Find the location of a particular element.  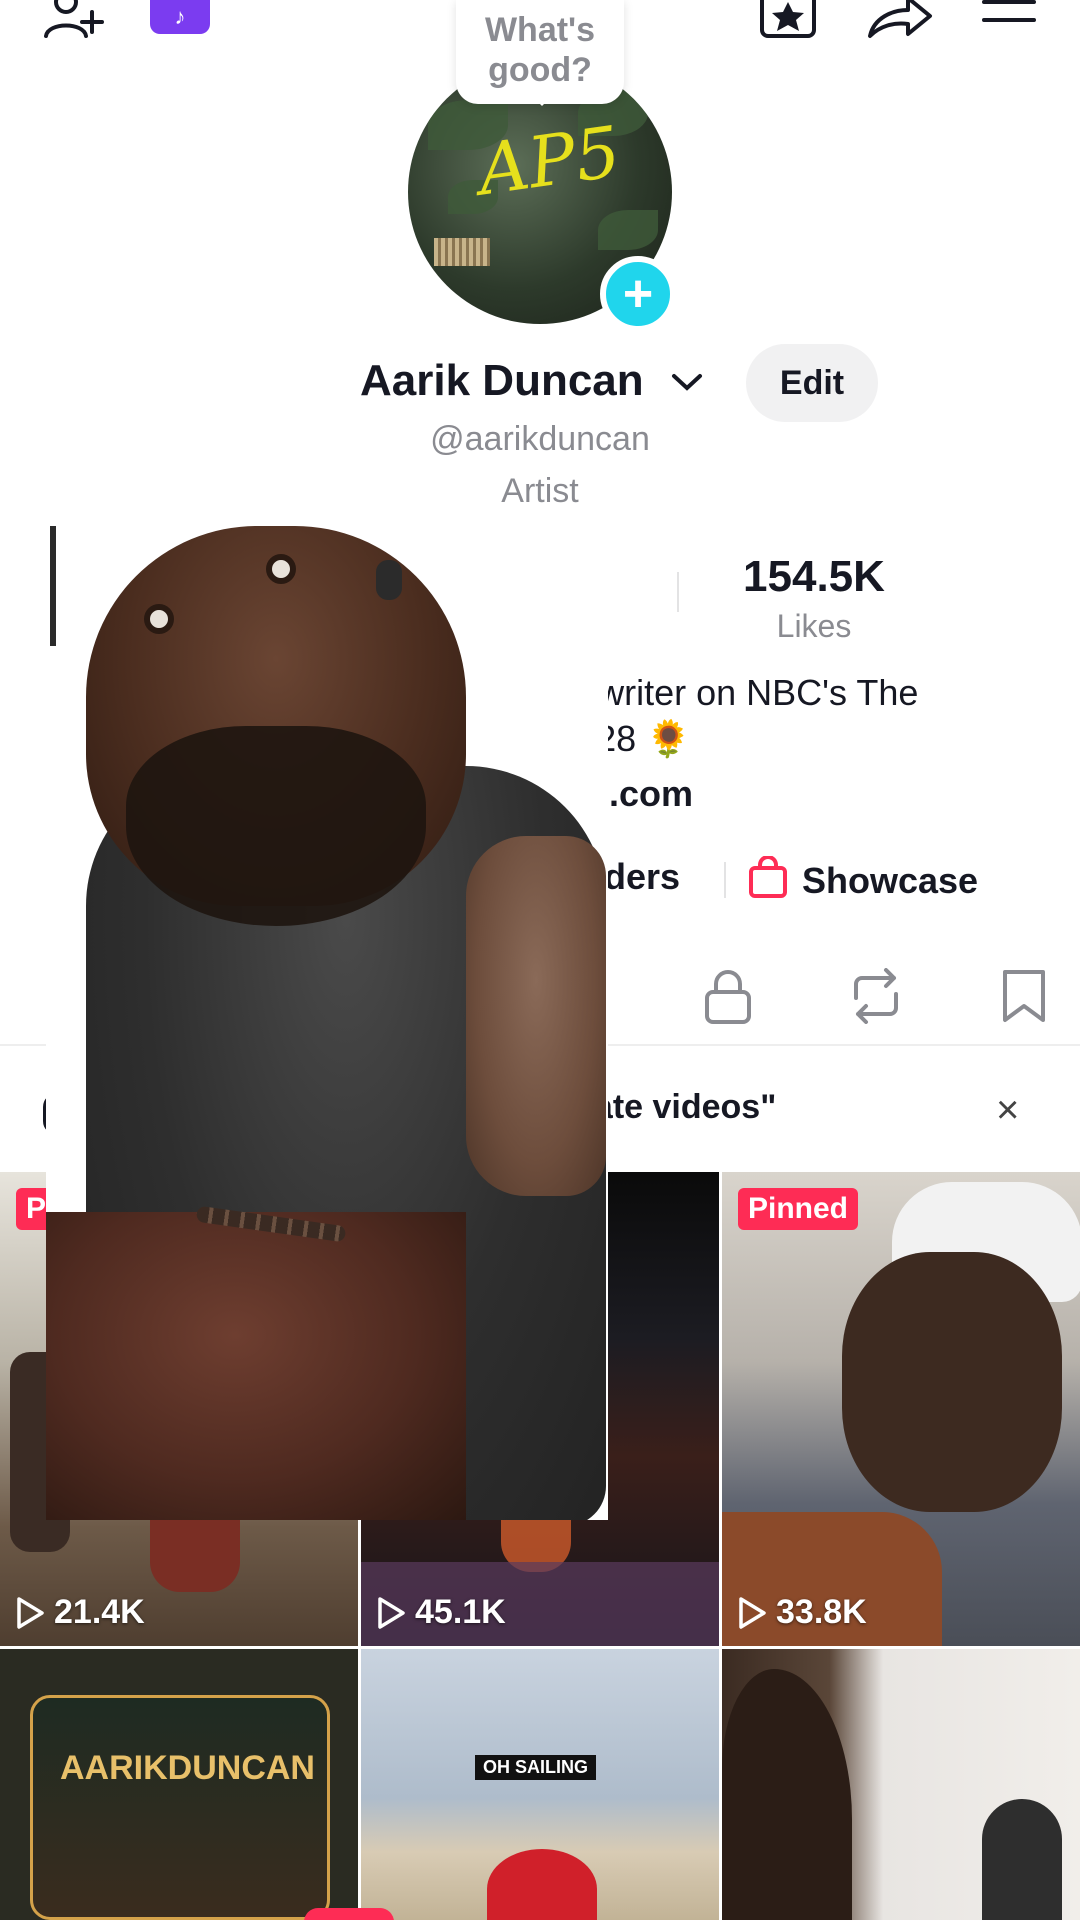

video-tile: OH SAILING is located at coordinates (540, 1784).